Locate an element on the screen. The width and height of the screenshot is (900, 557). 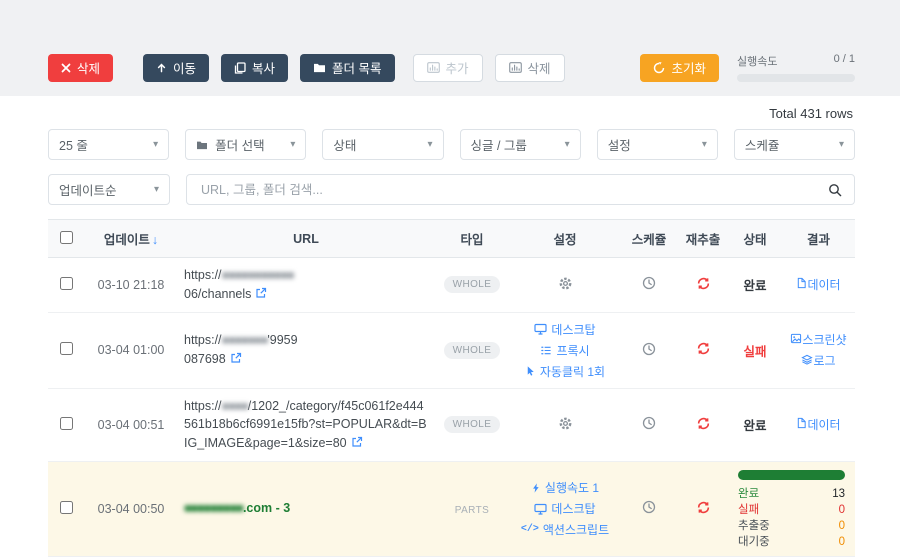
settings-list: 실행속도 1 데스크탑 </> 액션스크립트 is located at coordinates (565, 508).